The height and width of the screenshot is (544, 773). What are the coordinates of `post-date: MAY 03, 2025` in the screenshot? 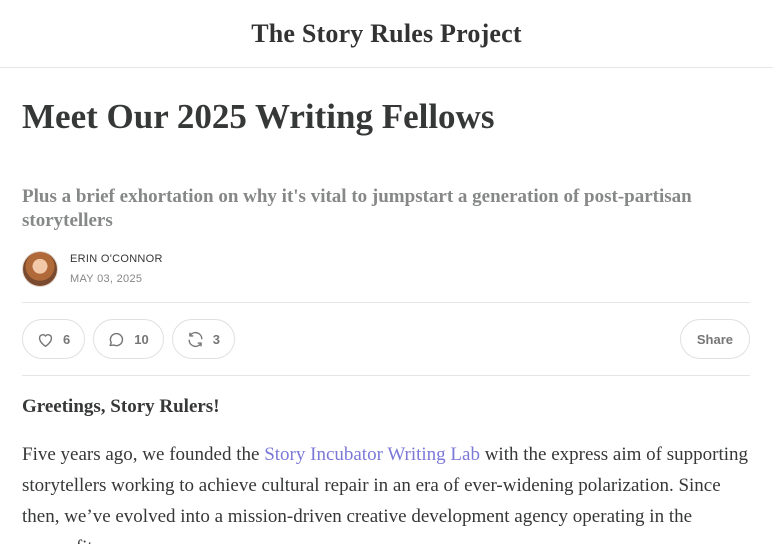 It's located at (106, 279).